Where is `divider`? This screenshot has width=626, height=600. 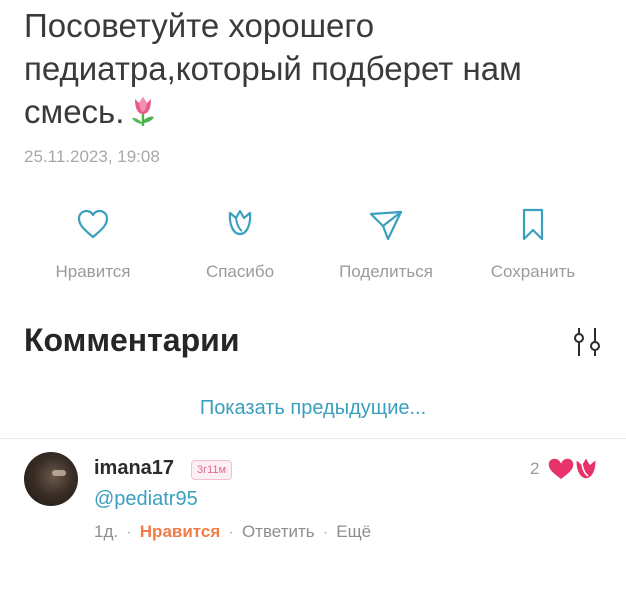 divider is located at coordinates (313, 438).